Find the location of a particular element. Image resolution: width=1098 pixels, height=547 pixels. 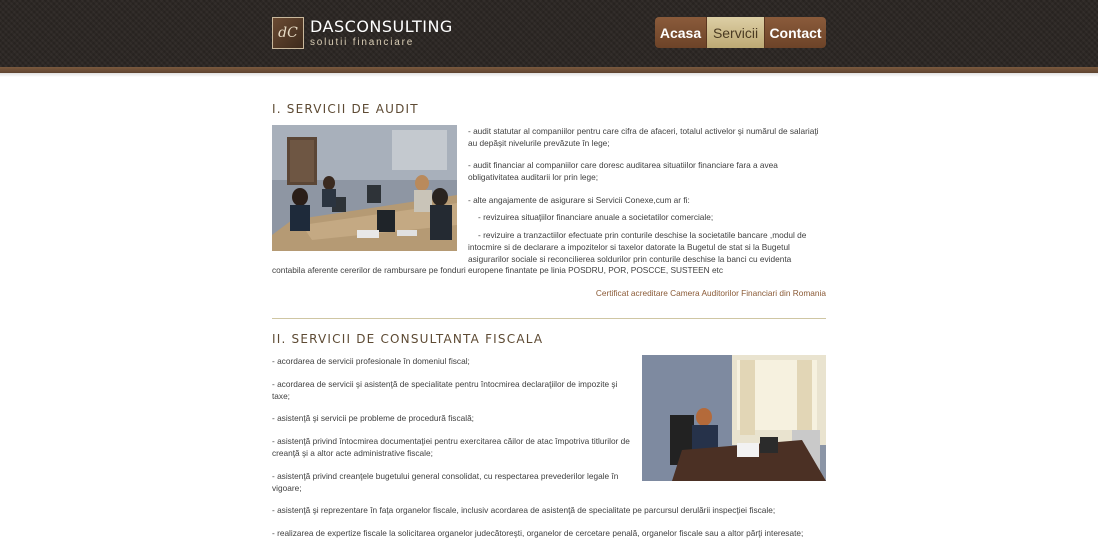

fiscal-office-photo is located at coordinates (734, 418).